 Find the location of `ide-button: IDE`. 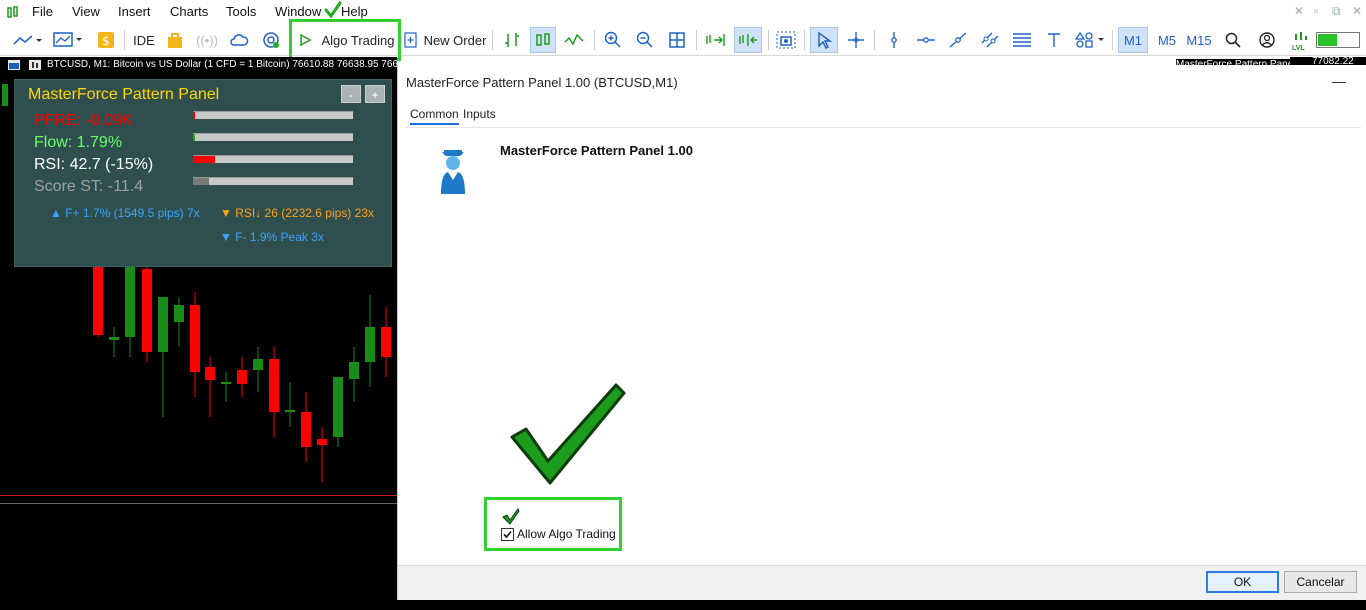

ide-button: IDE is located at coordinates (144, 40).